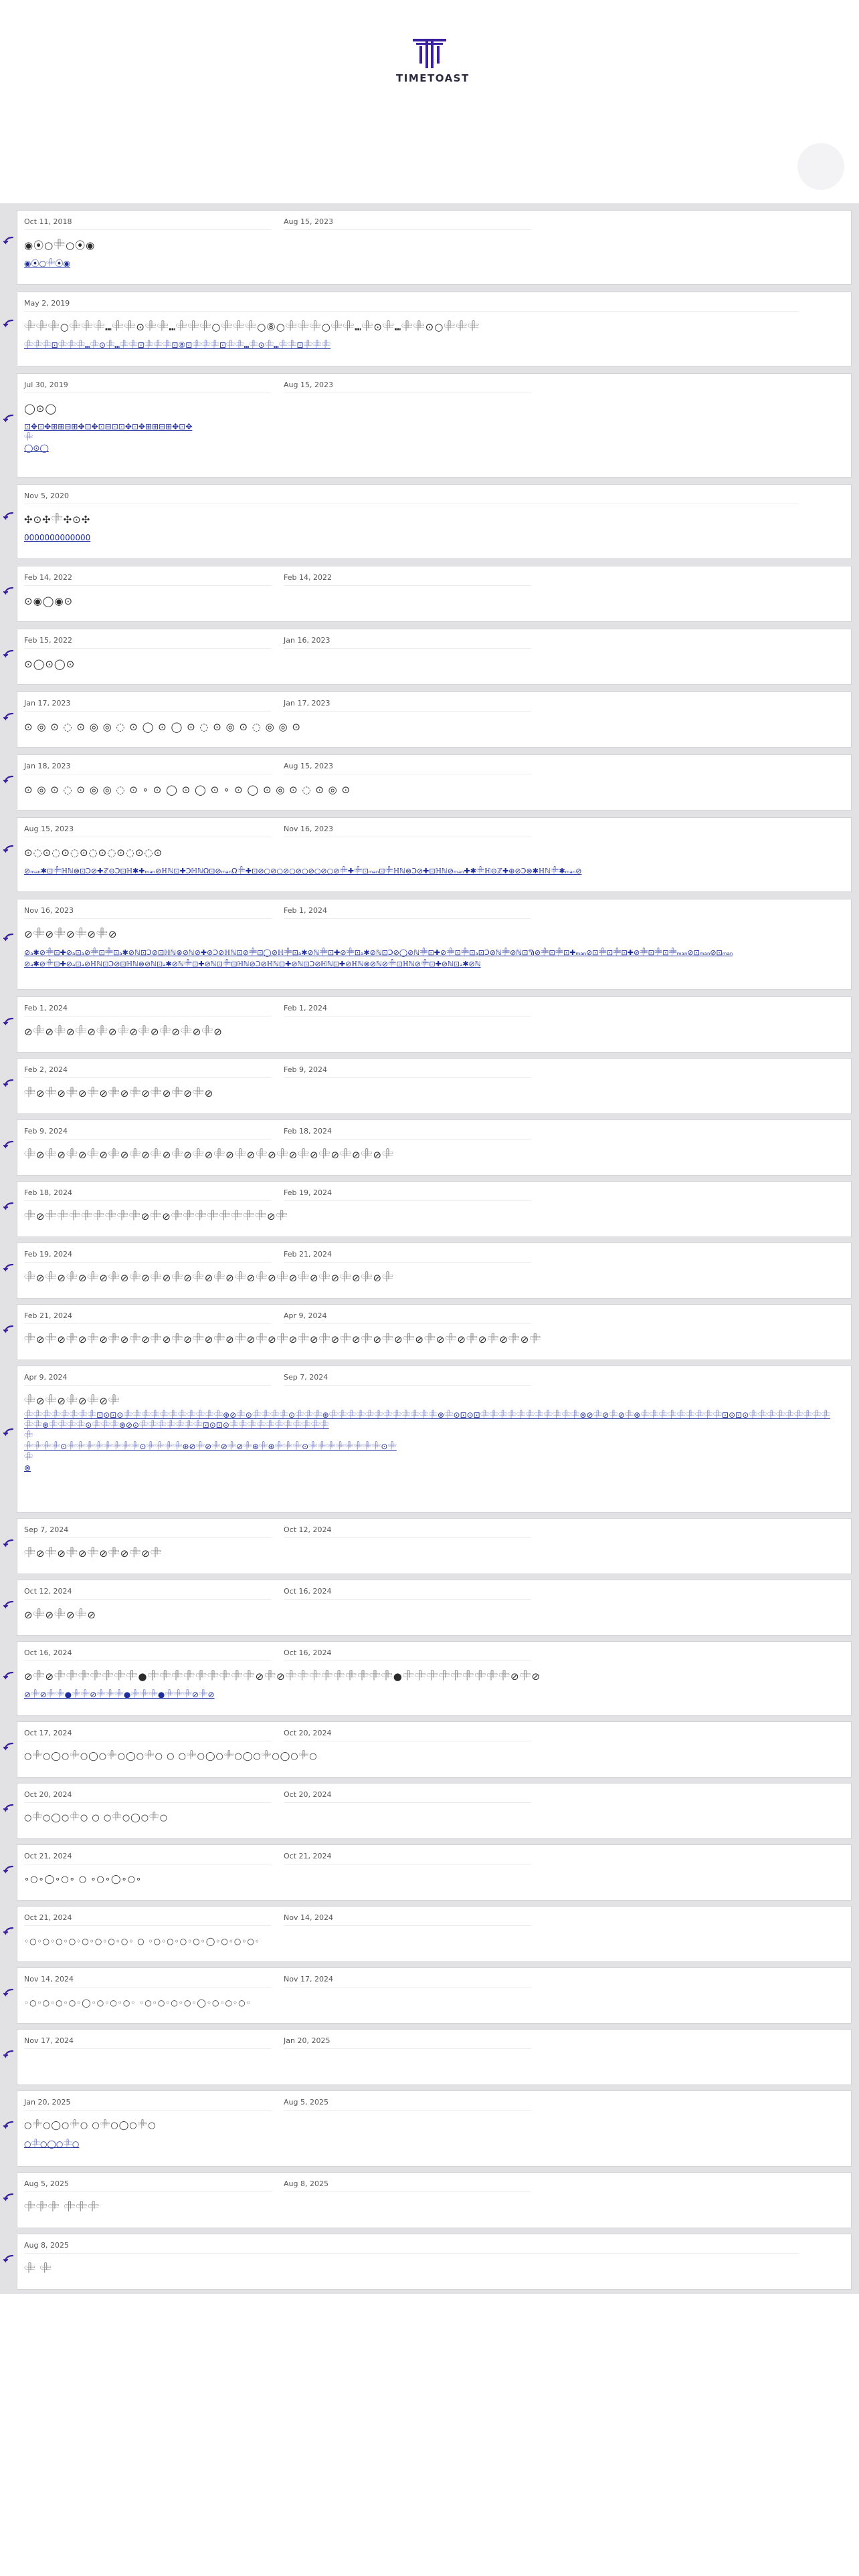 Image resolution: width=859 pixels, height=2576 pixels. I want to click on entry-link: 0000000000000, so click(434, 538).